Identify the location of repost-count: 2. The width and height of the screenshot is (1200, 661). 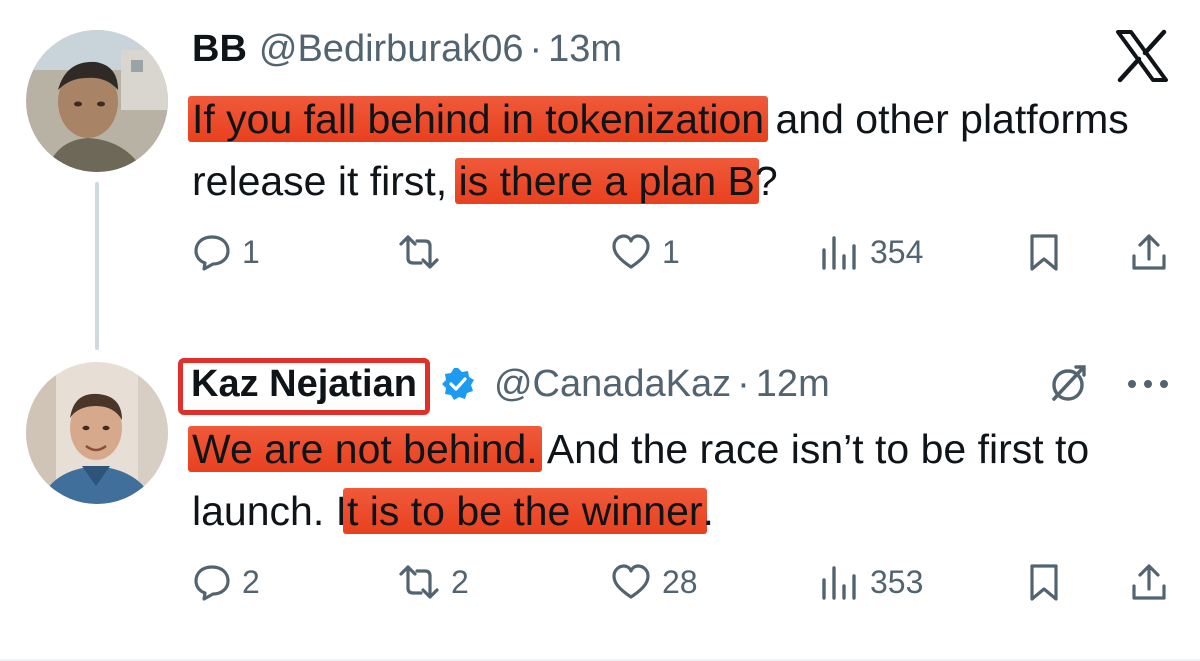
(460, 581).